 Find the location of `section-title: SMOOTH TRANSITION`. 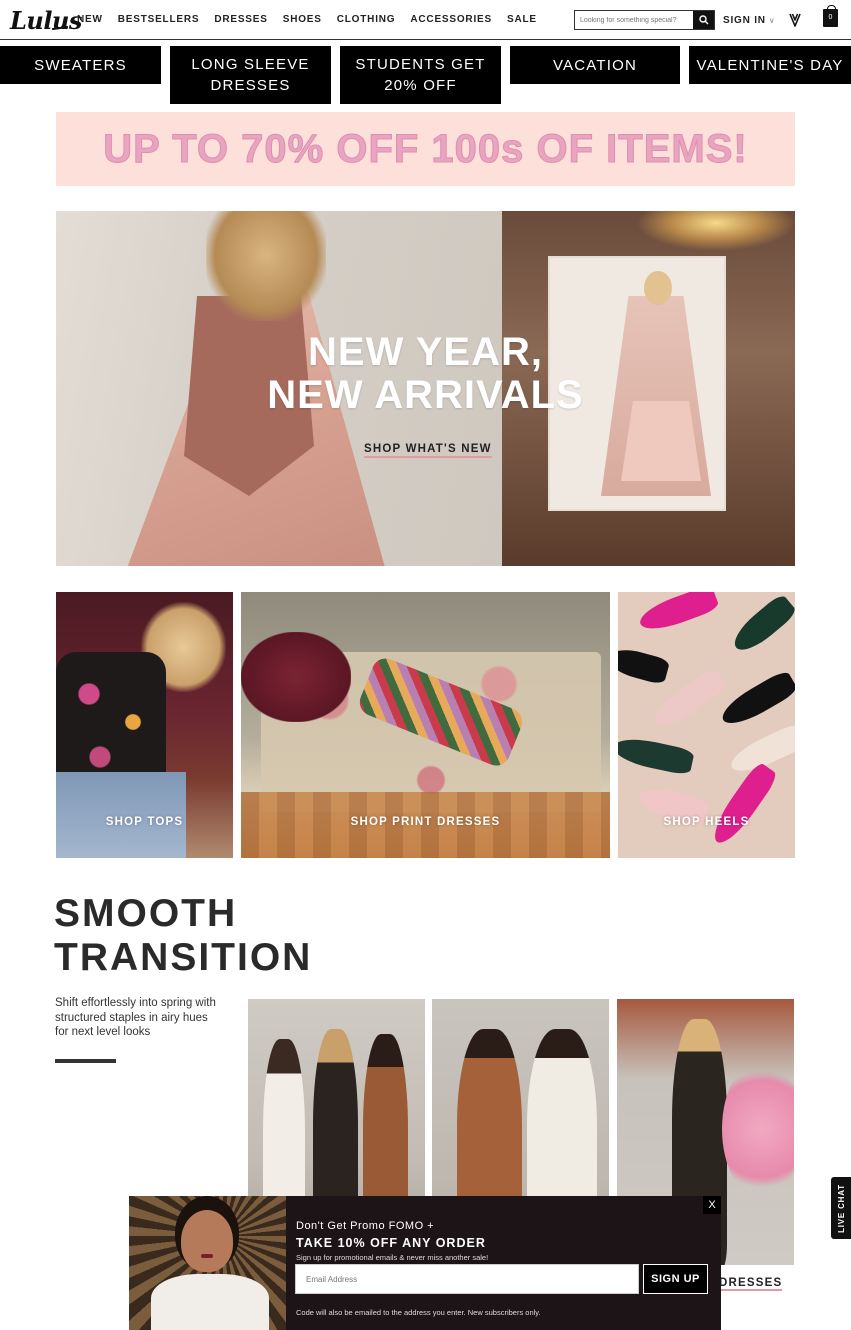

section-title: SMOOTH TRANSITION is located at coordinates (183, 936).